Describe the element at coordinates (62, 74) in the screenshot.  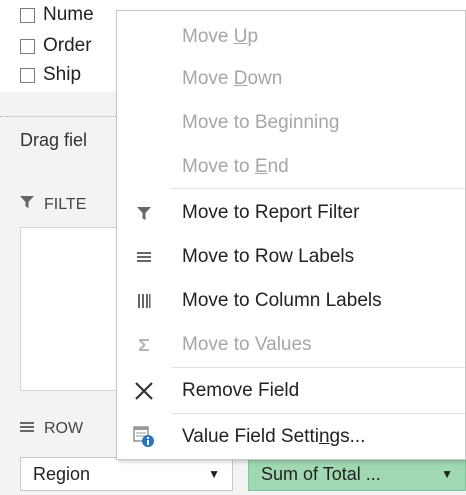
I see `field-label: Ship` at that location.